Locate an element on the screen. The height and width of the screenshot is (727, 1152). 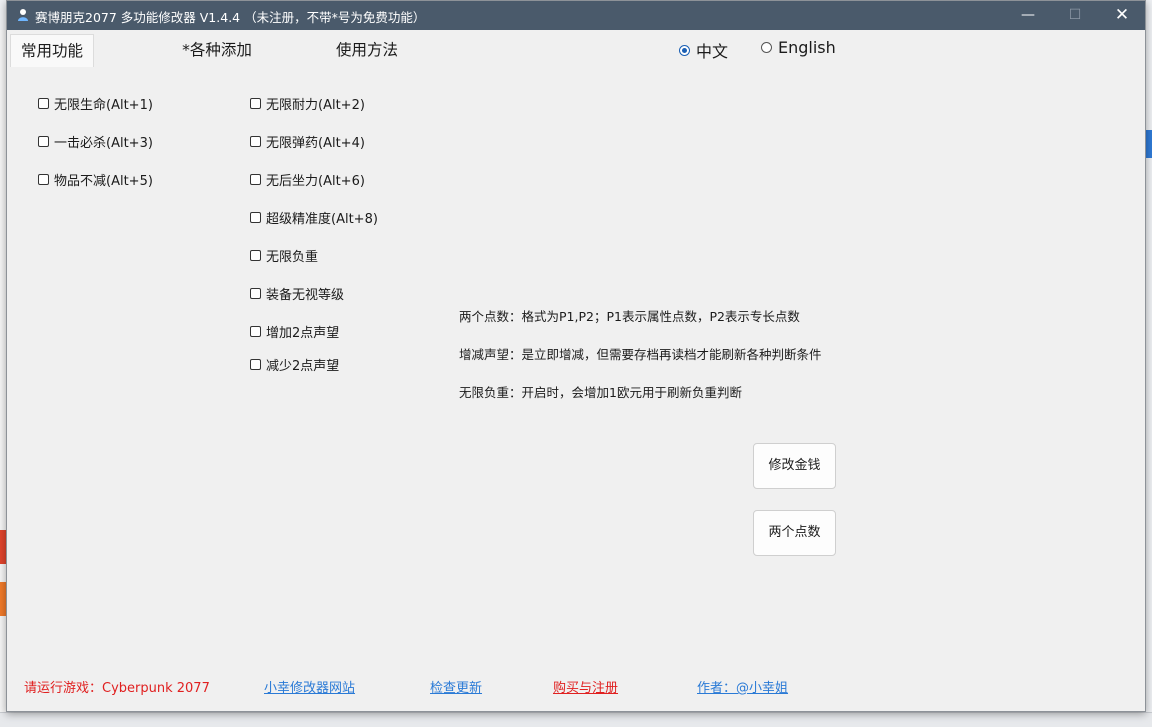
radio-empty-icon is located at coordinates (766, 47).